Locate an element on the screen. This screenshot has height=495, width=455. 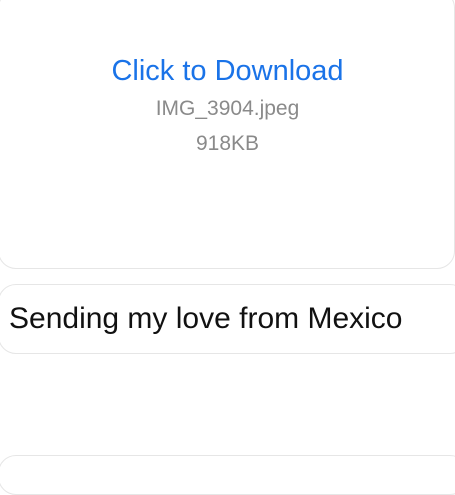
attachment-file-size: 918KB is located at coordinates (227, 143).